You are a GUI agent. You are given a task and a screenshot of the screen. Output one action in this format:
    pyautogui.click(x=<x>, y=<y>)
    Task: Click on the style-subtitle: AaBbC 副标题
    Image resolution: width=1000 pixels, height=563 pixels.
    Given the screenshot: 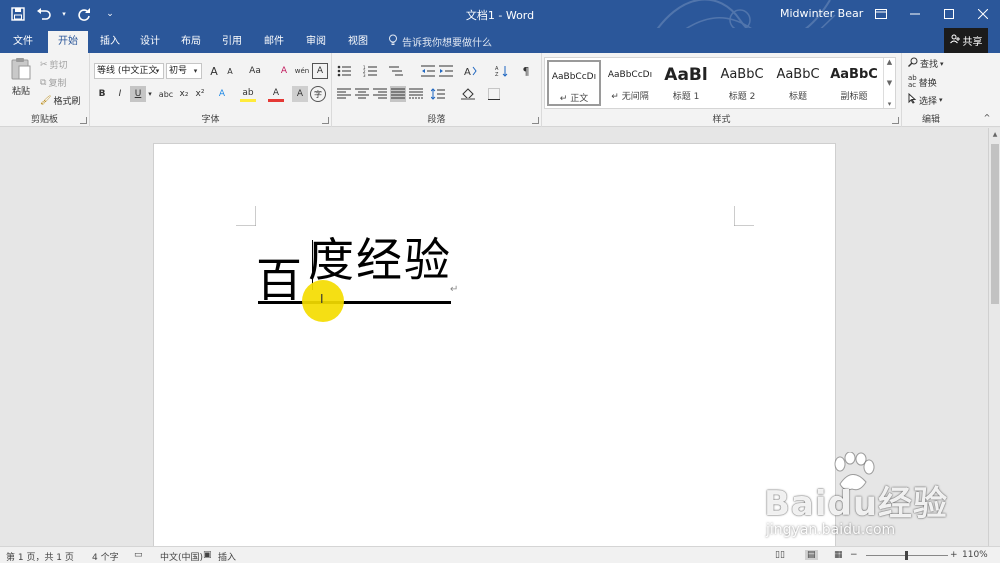 What is the action you would take?
    pyautogui.click(x=854, y=83)
    